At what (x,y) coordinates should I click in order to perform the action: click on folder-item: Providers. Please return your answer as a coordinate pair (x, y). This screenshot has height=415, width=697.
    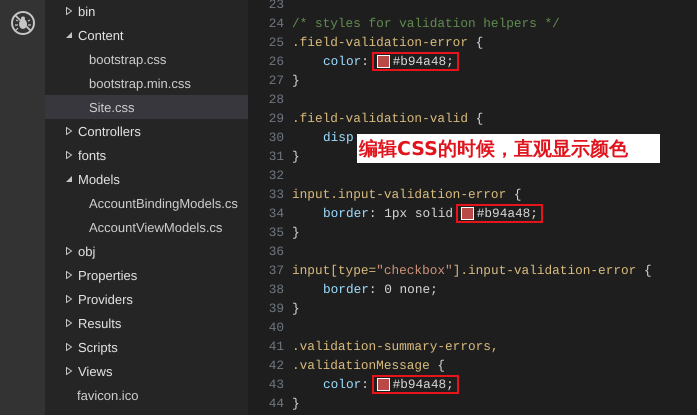
    Looking at the image, I should click on (146, 299).